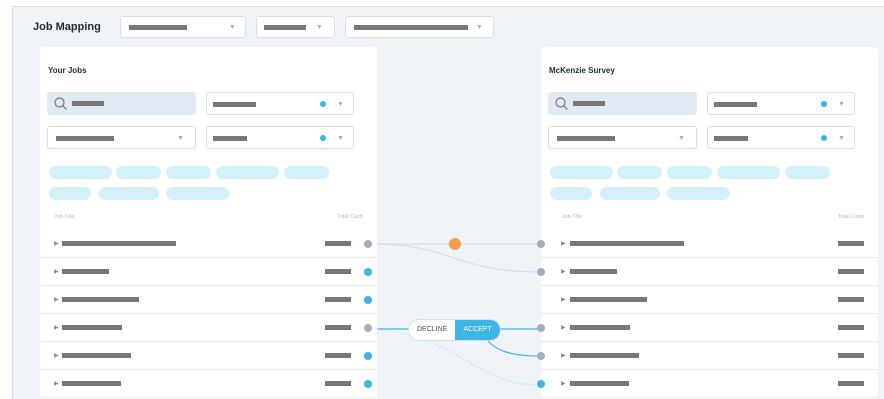  What do you see at coordinates (455, 244) in the screenshot?
I see `mapping-highlight-node` at bounding box center [455, 244].